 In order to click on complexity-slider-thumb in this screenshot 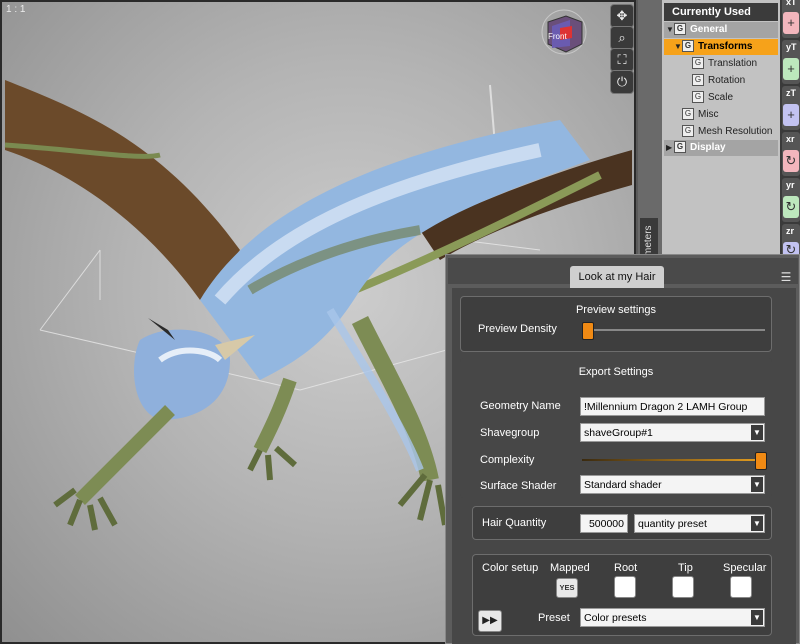, I will do `click(761, 461)`.